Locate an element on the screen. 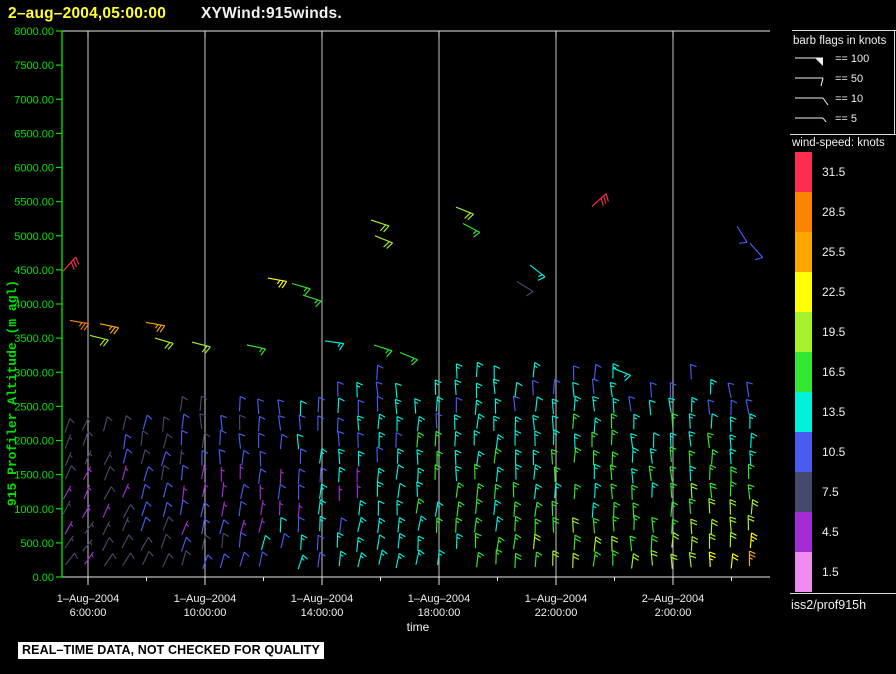 This screenshot has width=896, height=674. x-tick-date: 2–Aug–2004 is located at coordinates (673, 599).